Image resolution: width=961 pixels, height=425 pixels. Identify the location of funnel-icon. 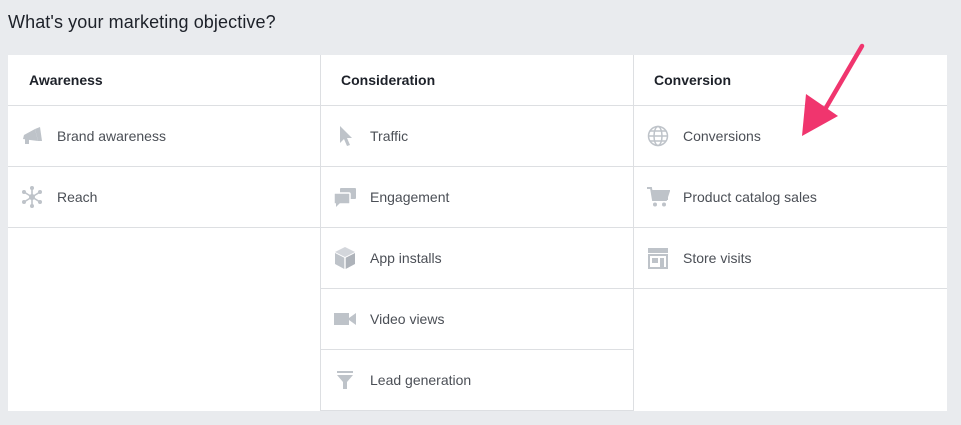
(345, 380).